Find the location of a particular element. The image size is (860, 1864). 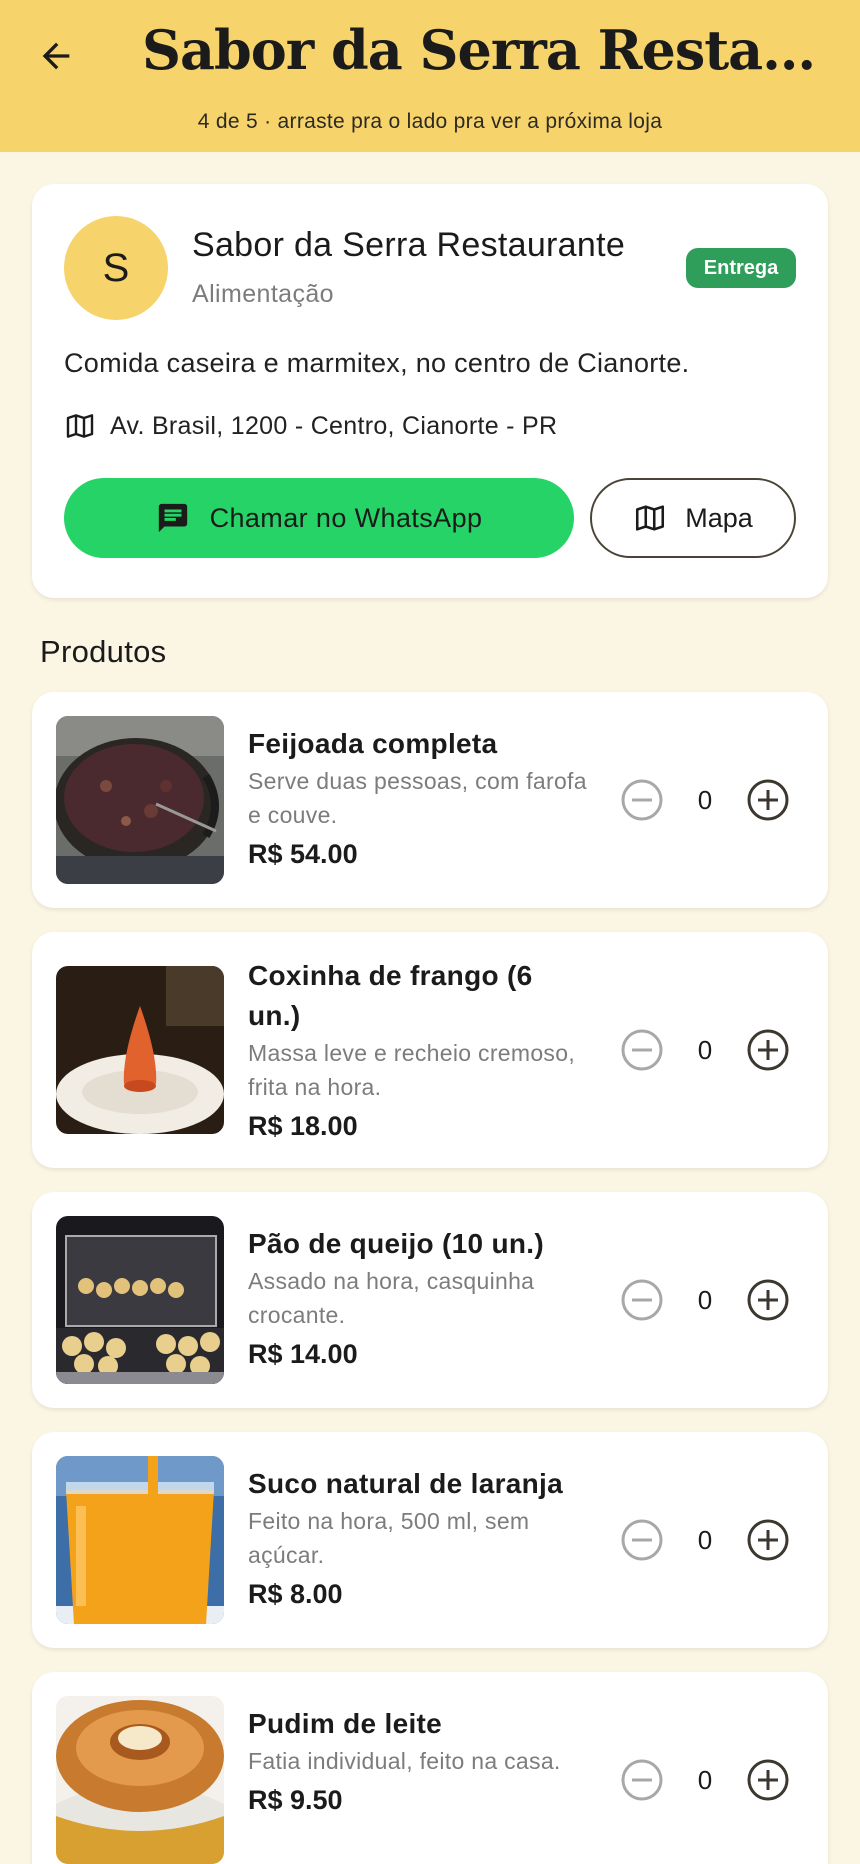

store-avatar: S is located at coordinates (116, 268).